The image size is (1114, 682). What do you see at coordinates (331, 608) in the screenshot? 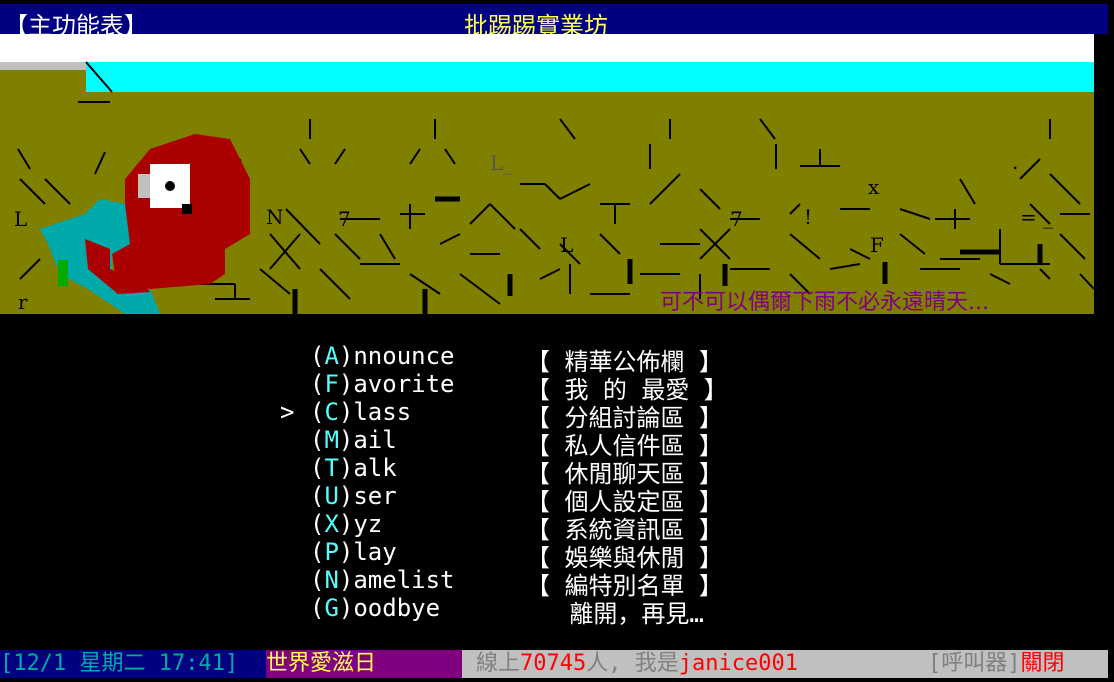
I see `menu-hotkey: G` at bounding box center [331, 608].